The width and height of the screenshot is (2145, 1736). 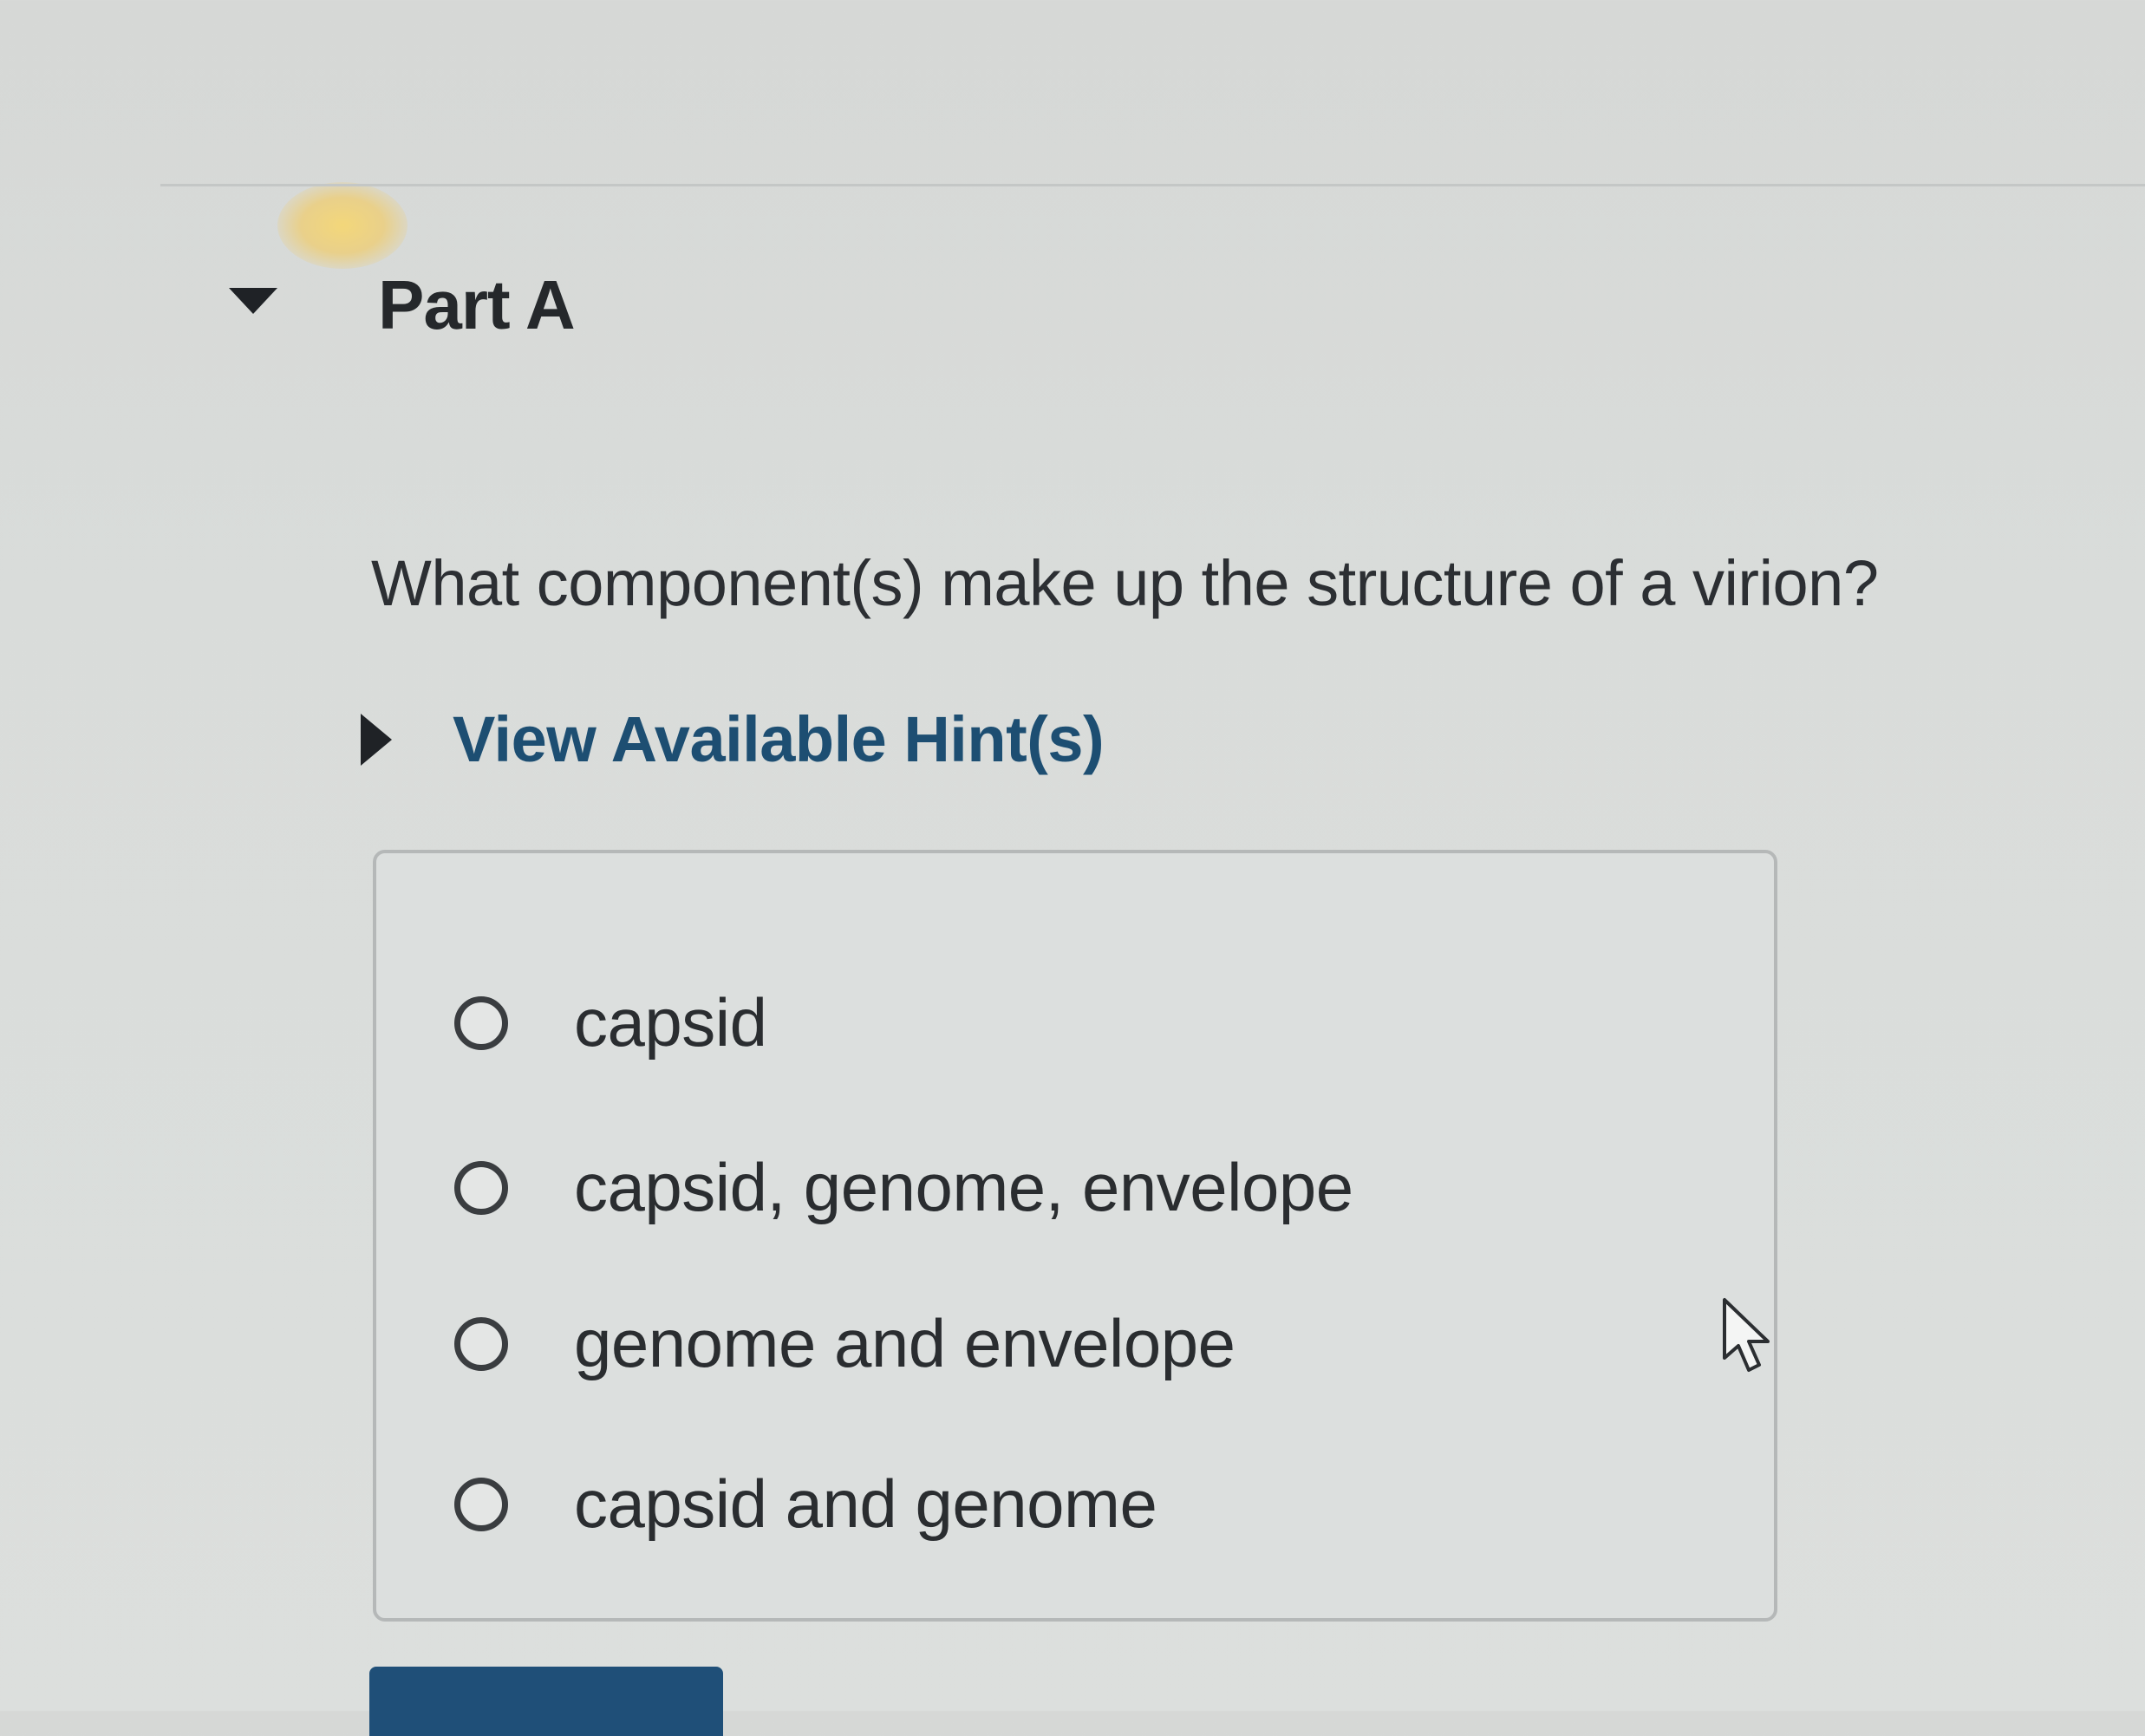 What do you see at coordinates (253, 301) in the screenshot?
I see `caret-down-icon` at bounding box center [253, 301].